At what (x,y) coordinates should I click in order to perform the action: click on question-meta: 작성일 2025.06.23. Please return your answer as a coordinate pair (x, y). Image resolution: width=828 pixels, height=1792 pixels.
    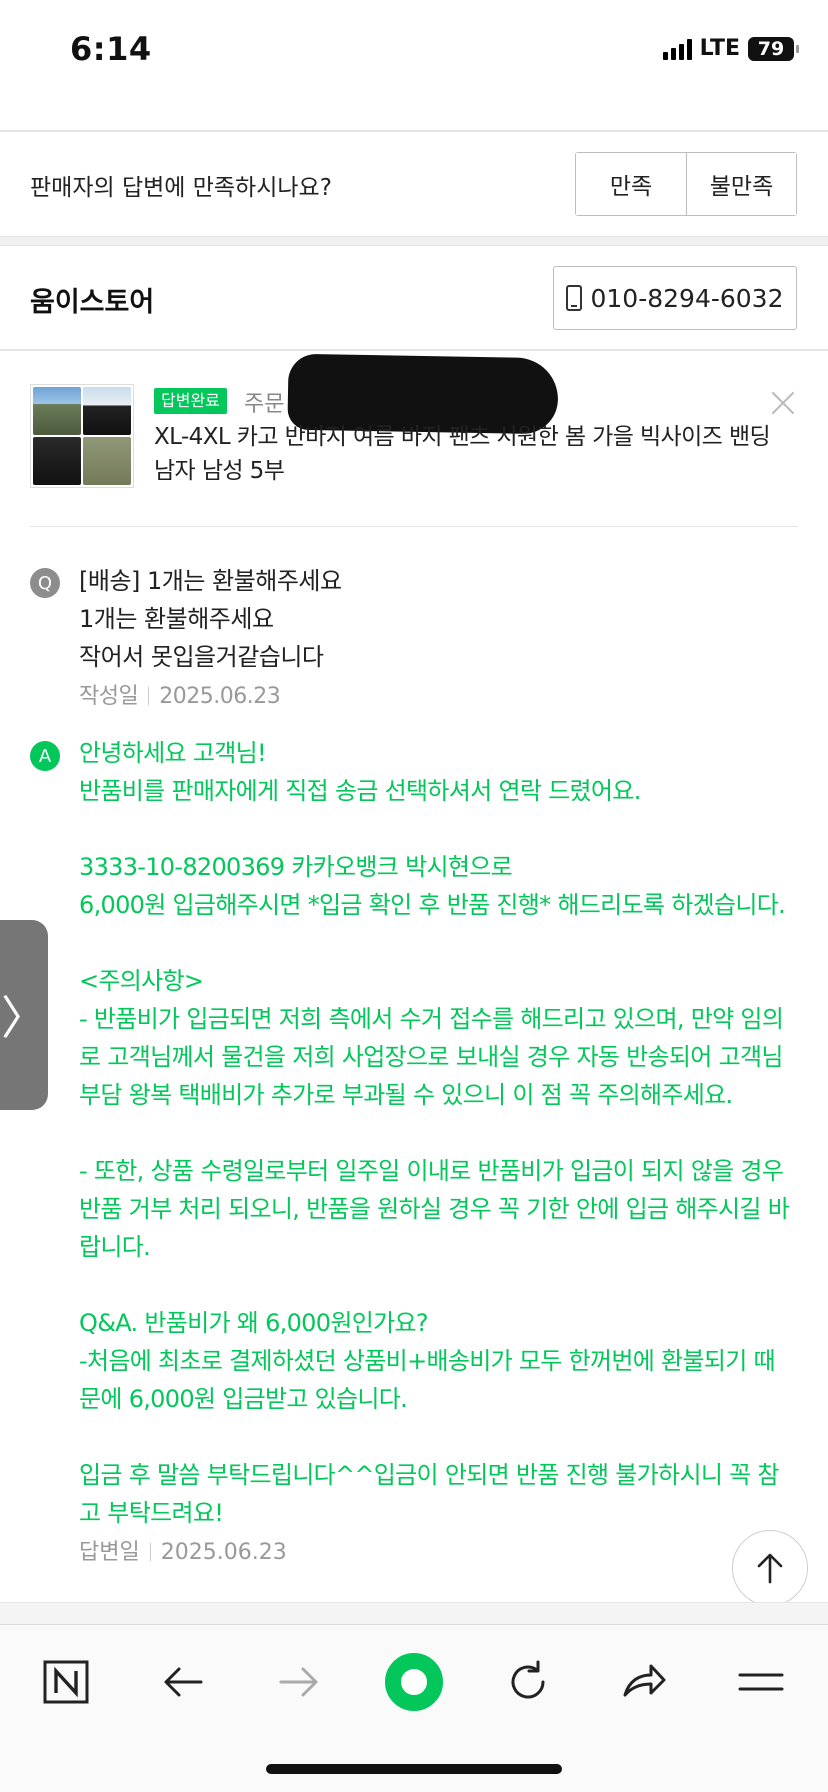
    Looking at the image, I should click on (429, 697).